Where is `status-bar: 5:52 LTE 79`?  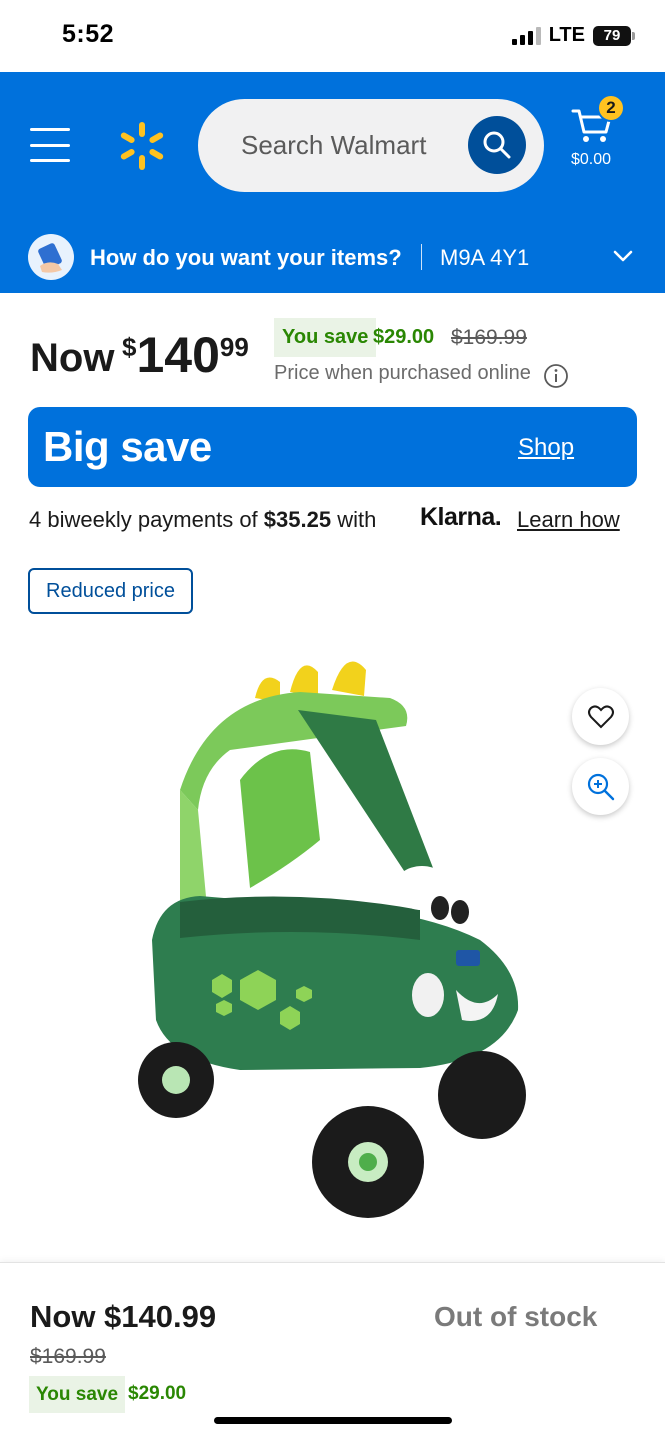
status-bar: 5:52 LTE 79 is located at coordinates (332, 36).